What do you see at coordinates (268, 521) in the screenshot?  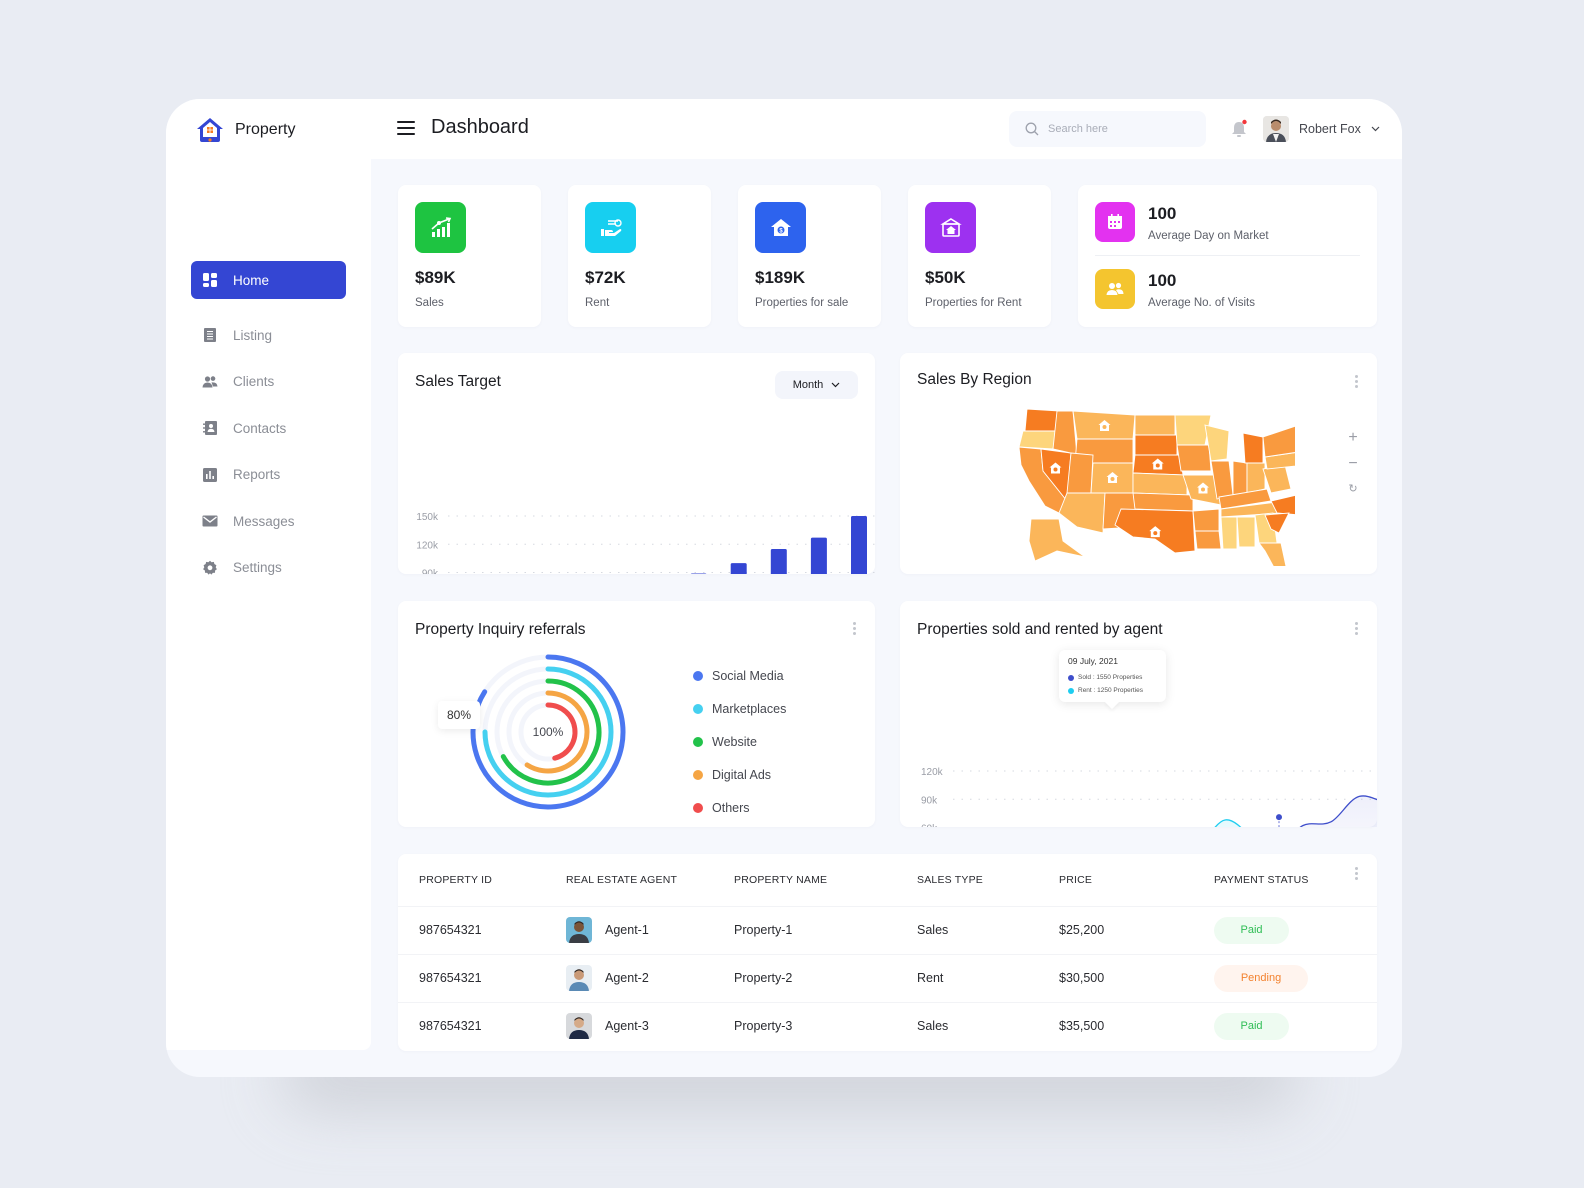 I see `sidebar-item-messages: Messages` at bounding box center [268, 521].